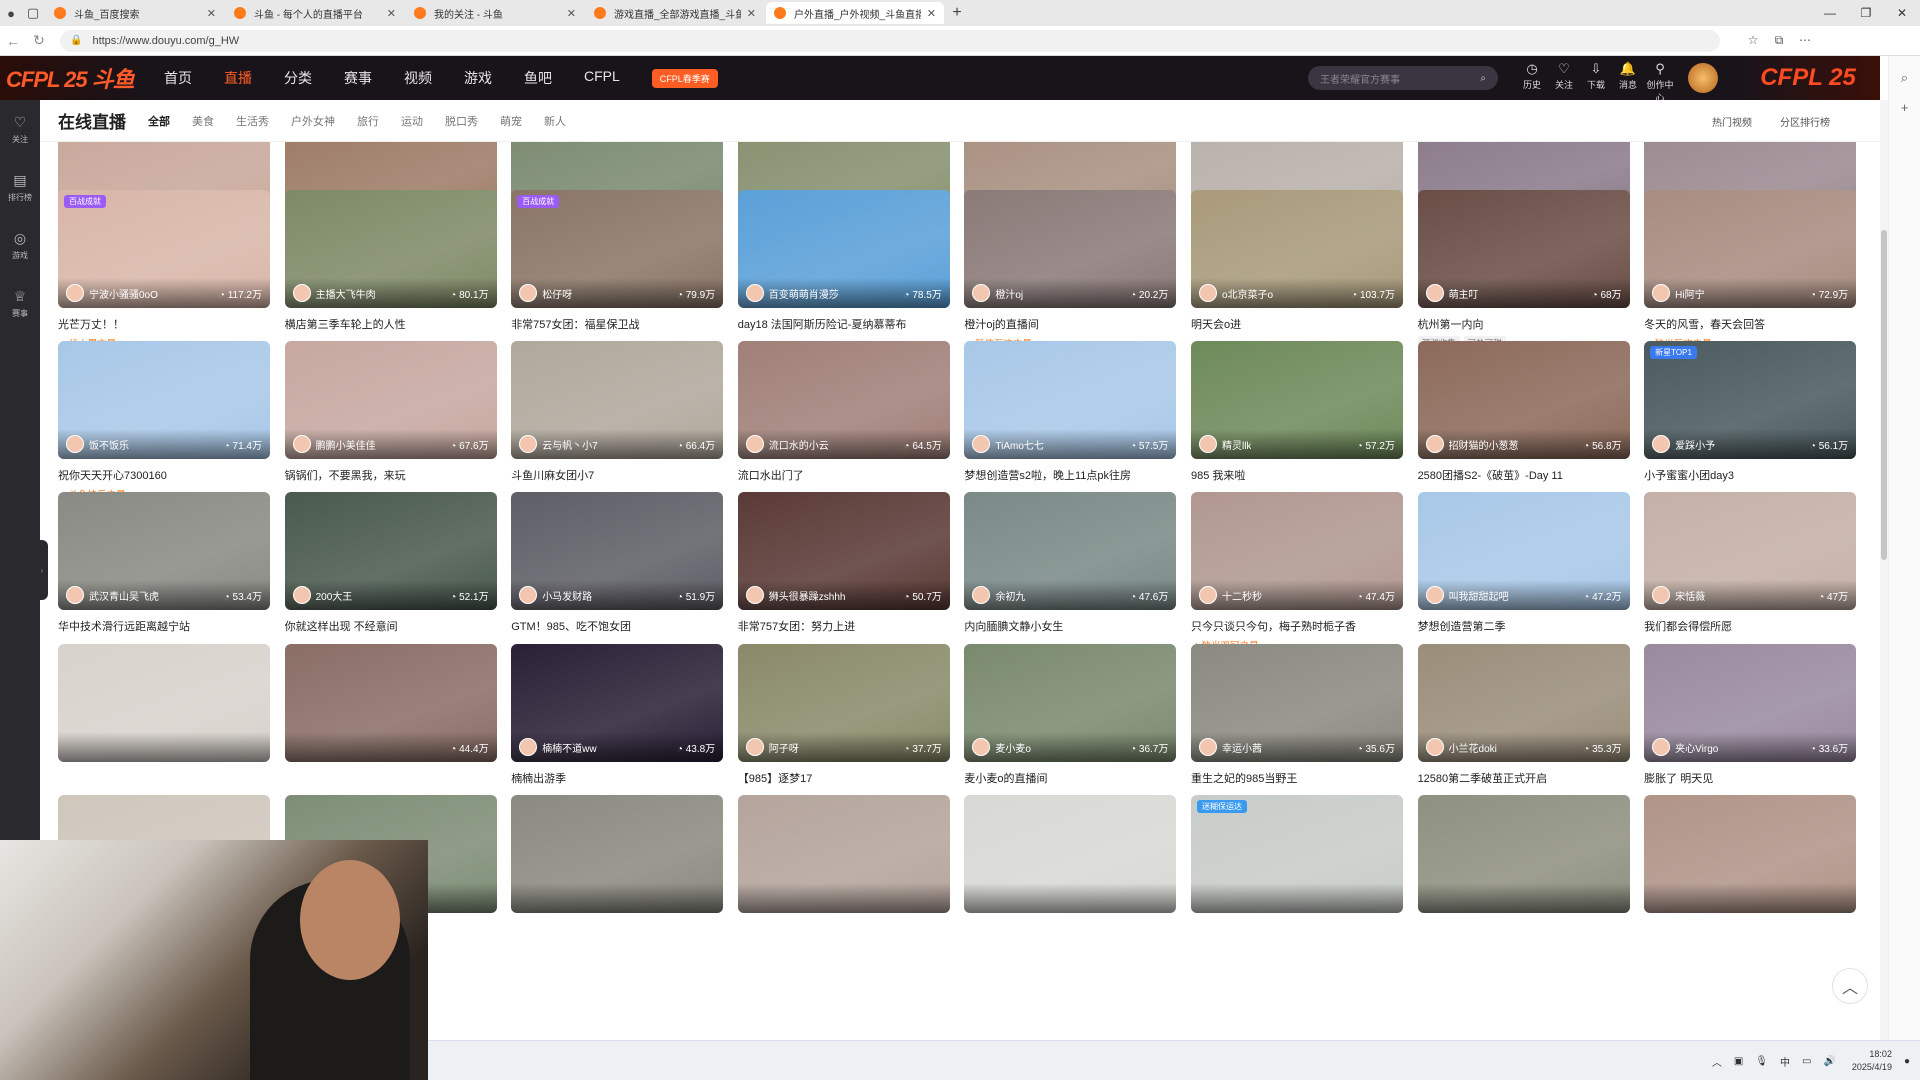 Image resolution: width=1920 pixels, height=1080 pixels. I want to click on category-tab: 全部, so click(159, 121).